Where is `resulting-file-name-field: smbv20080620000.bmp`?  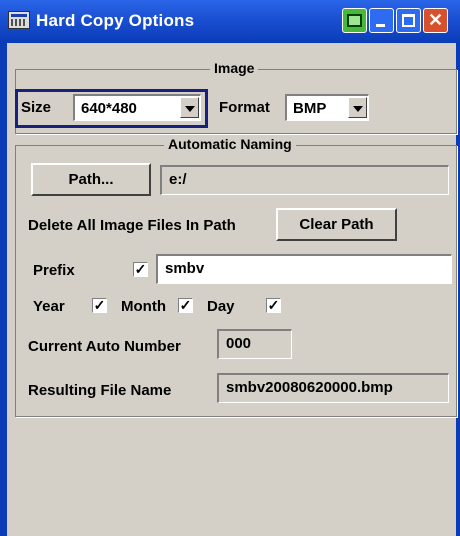 resulting-file-name-field: smbv20080620000.bmp is located at coordinates (333, 388).